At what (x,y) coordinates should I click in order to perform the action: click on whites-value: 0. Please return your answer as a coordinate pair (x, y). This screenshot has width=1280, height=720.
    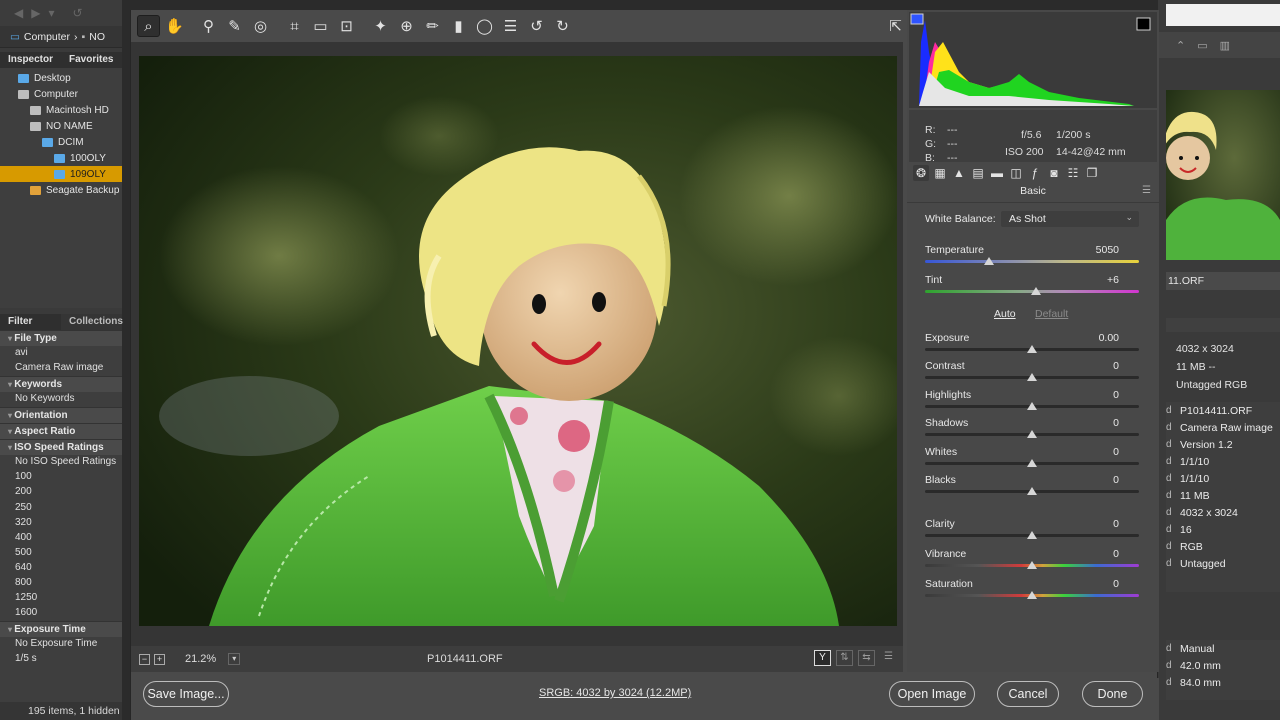
    Looking at the image, I should click on (1096, 452).